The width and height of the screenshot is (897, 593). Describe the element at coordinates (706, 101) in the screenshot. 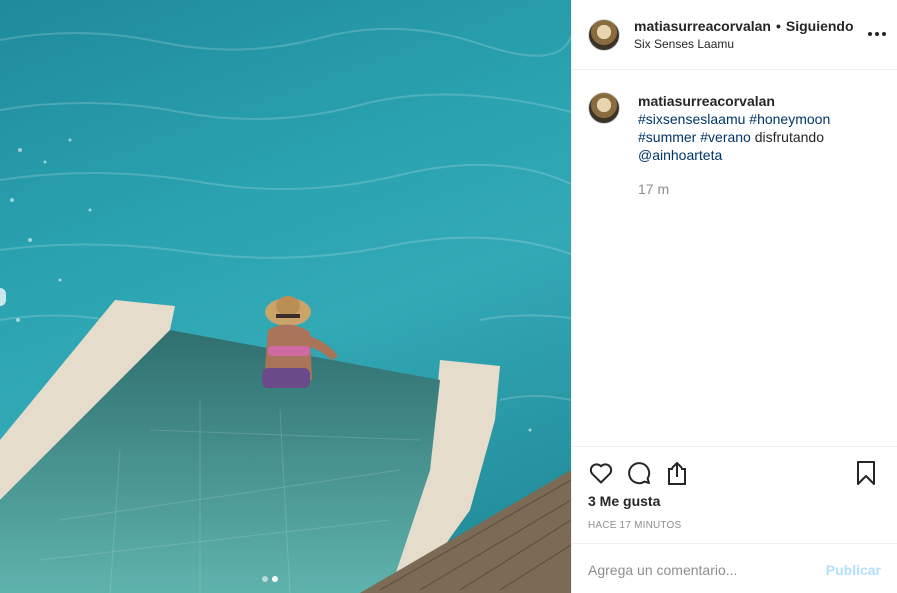

I see `caption-username-link: matiasurreacorvalan` at that location.